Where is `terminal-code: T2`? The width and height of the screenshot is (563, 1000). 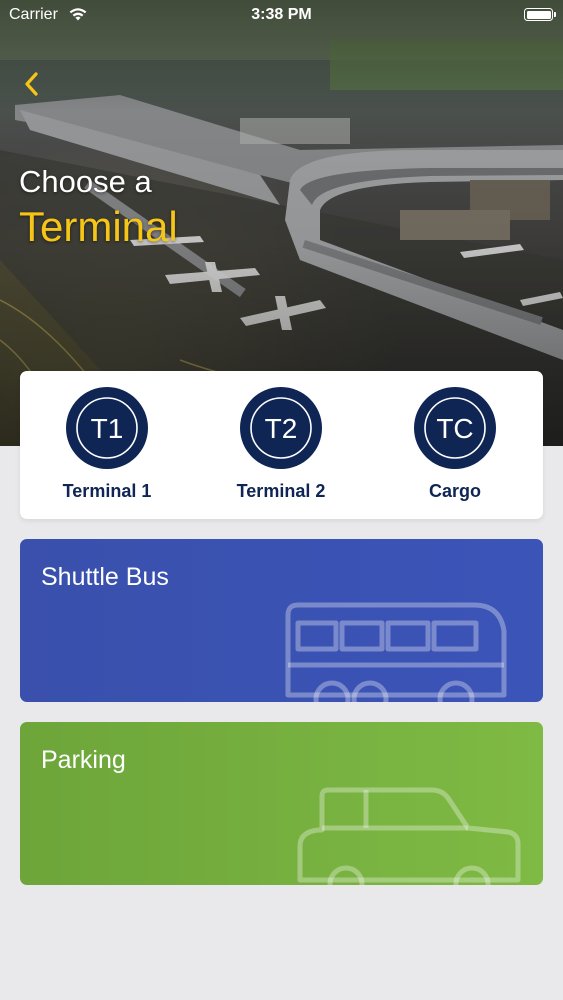
terminal-code: T2 is located at coordinates (281, 428).